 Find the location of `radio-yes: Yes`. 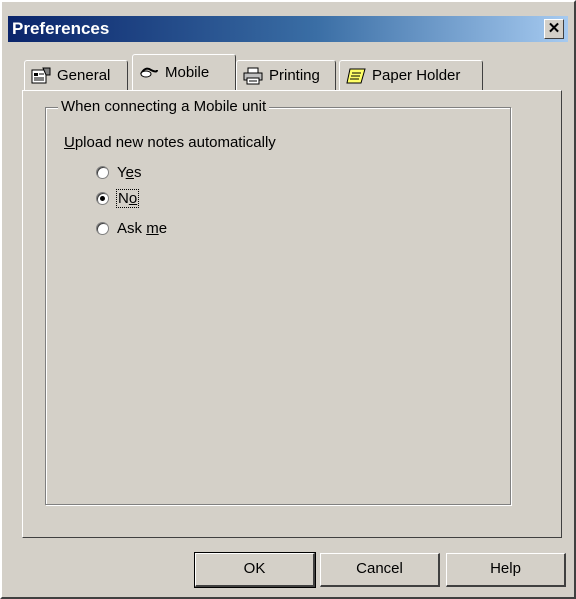

radio-yes: Yes is located at coordinates (118, 172).